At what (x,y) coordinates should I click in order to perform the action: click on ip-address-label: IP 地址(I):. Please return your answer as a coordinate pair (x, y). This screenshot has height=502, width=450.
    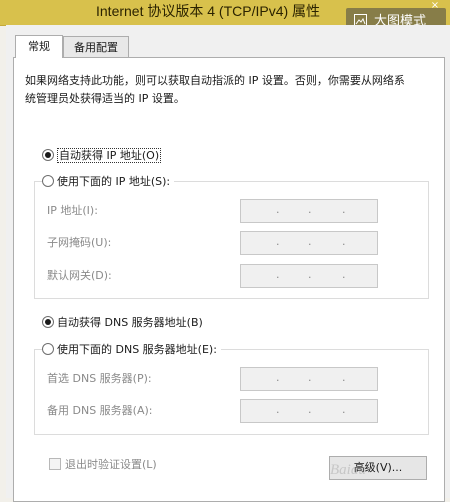
    Looking at the image, I should click on (72, 210).